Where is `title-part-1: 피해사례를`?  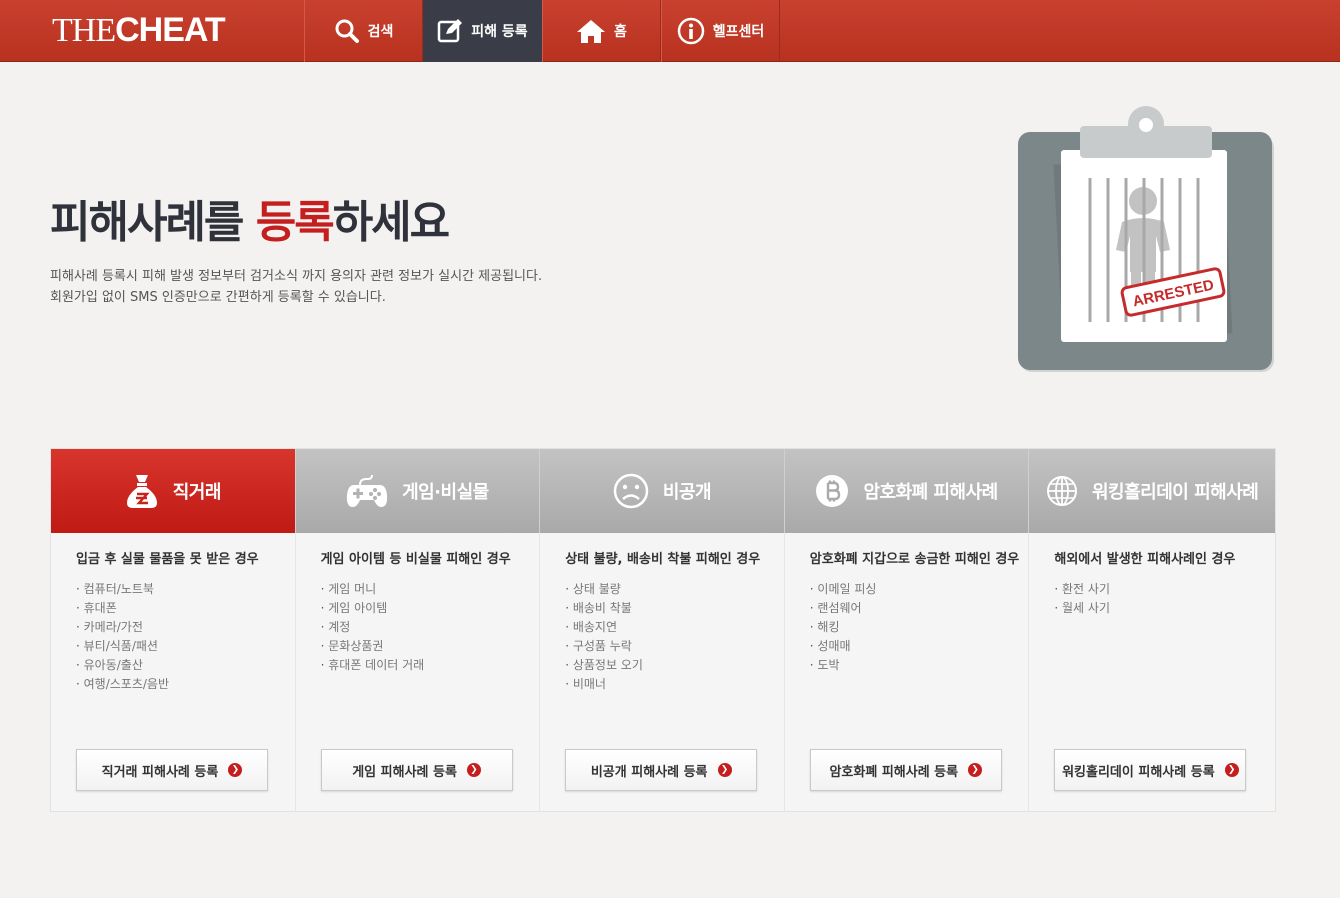 title-part-1: 피해사례를 is located at coordinates (153, 222).